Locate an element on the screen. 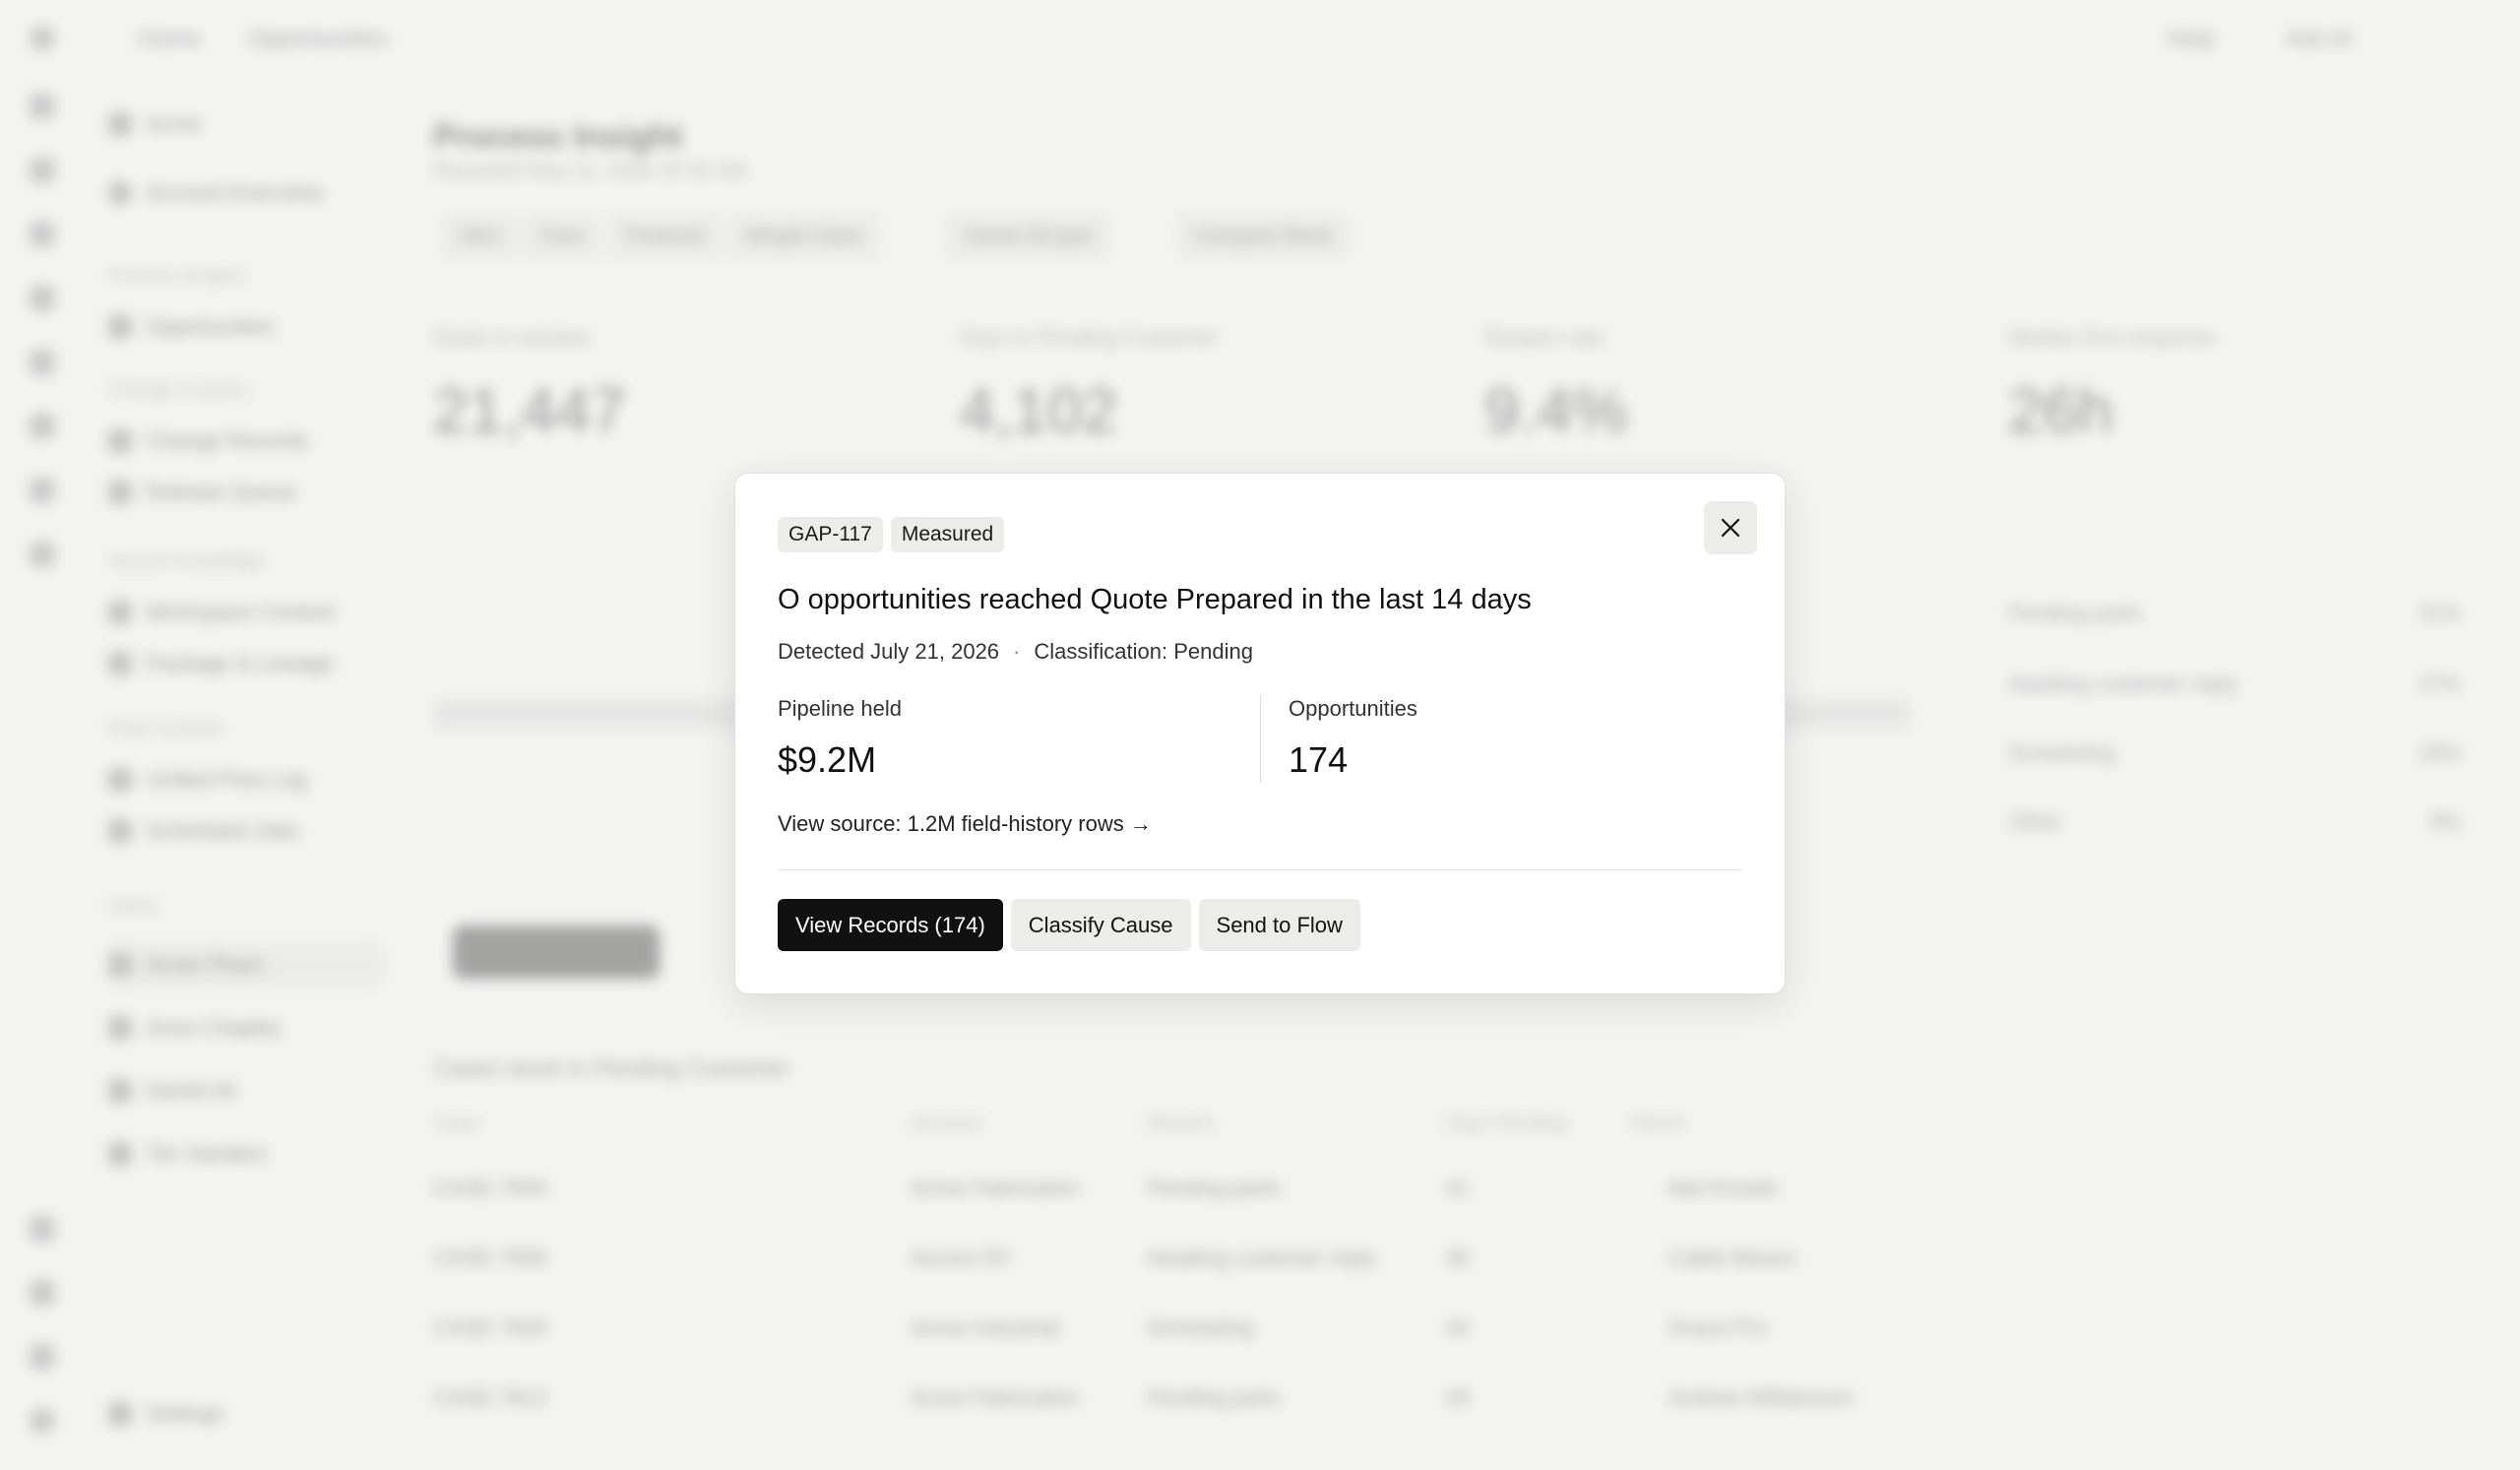 This screenshot has height=1470, width=2520. close-button is located at coordinates (1730, 527).